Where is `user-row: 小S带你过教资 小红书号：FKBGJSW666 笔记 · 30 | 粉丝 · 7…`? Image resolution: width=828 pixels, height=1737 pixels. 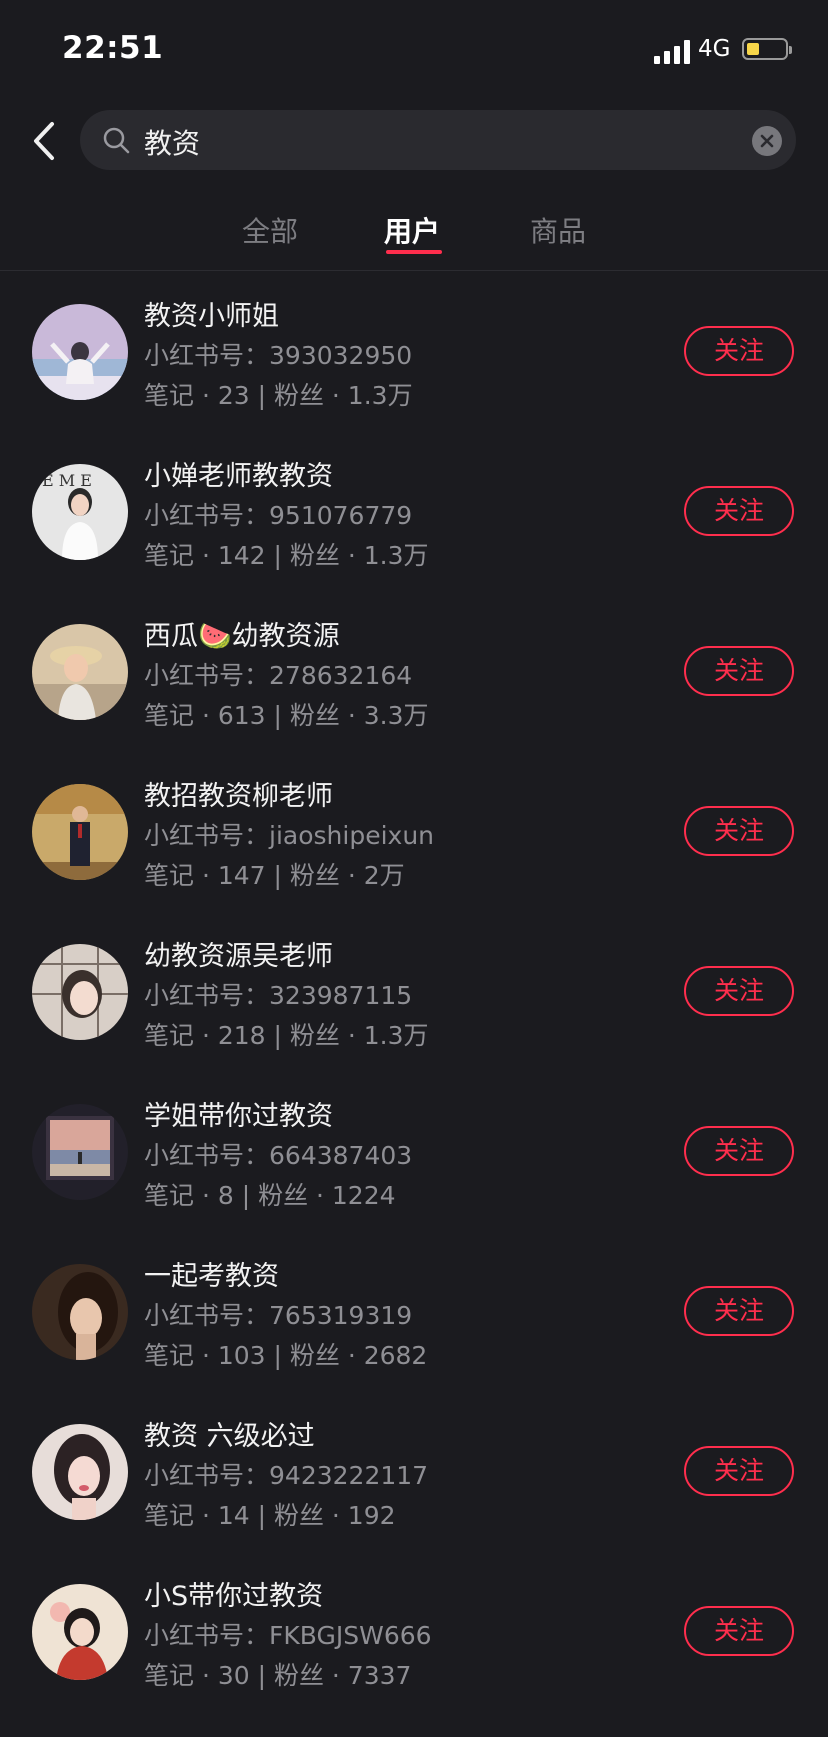 user-row: 小S带你过教资 小红书号：FKBGJSW666 笔记 · 30 | 粉丝 · 7… is located at coordinates (414, 1632).